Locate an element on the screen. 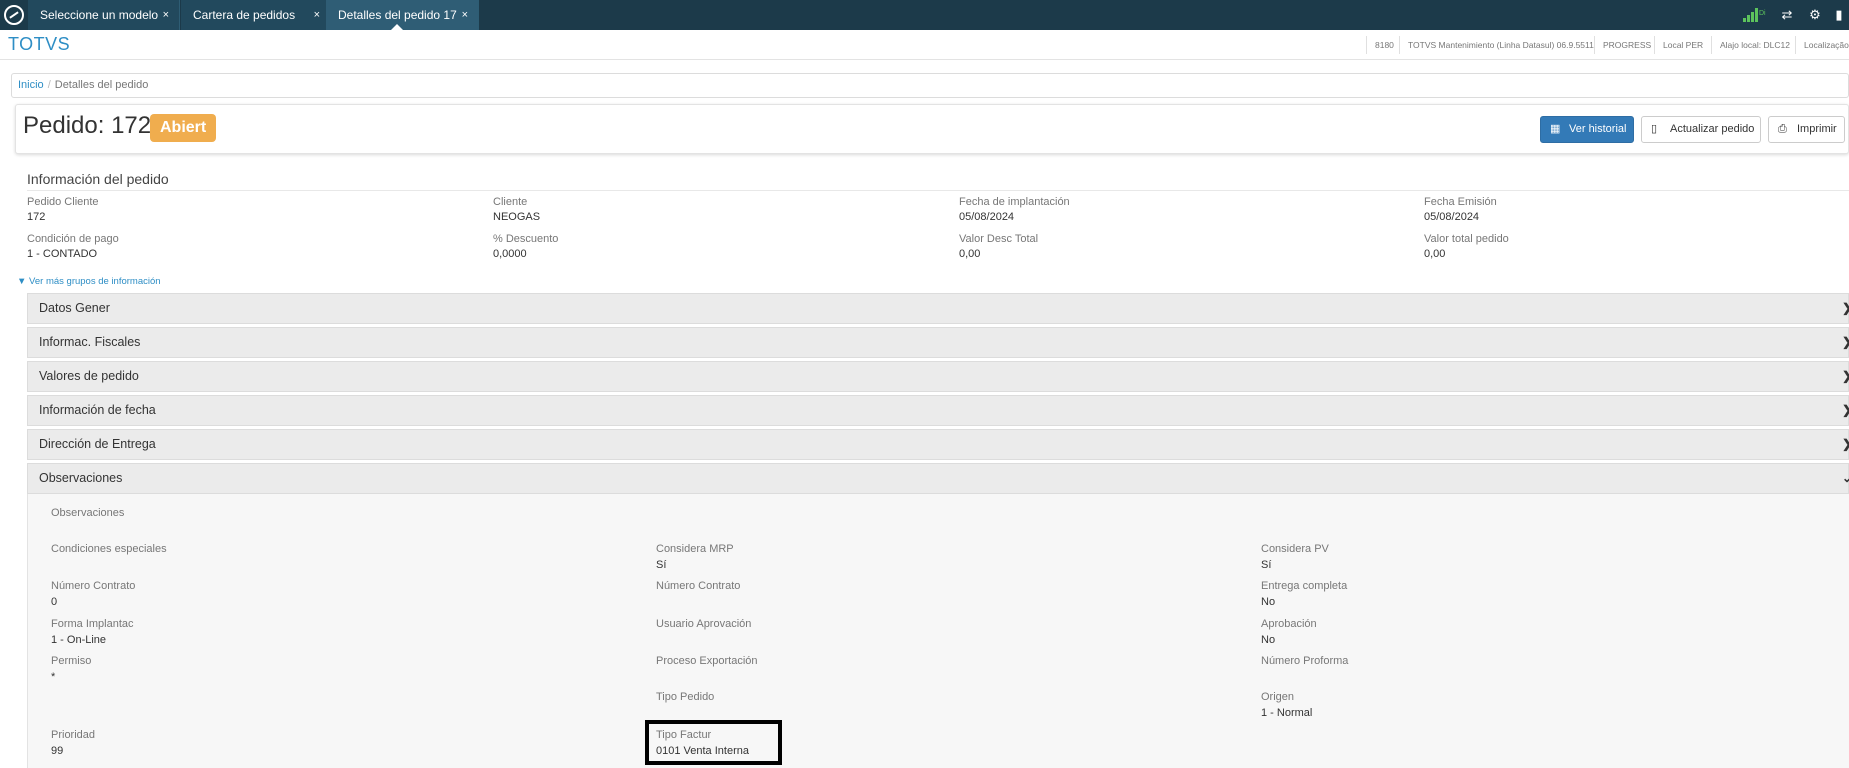  field-value: NEOGAS is located at coordinates (517, 217).